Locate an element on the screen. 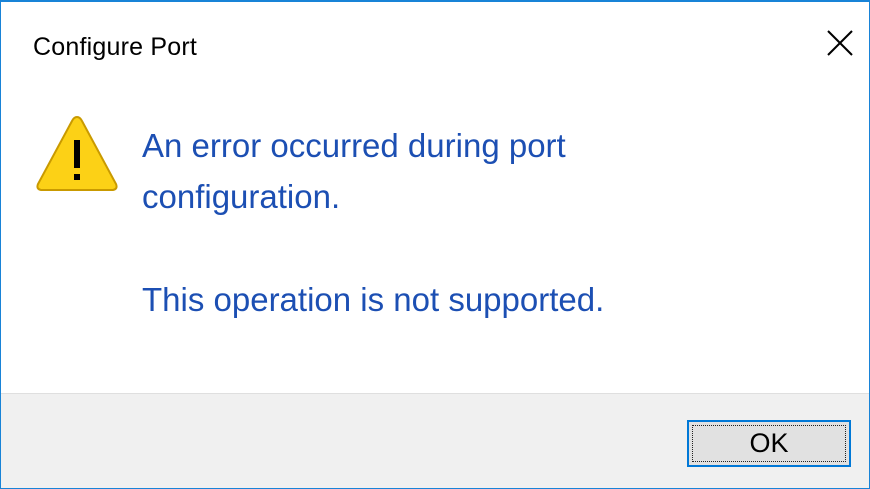  close-icon is located at coordinates (840, 43).